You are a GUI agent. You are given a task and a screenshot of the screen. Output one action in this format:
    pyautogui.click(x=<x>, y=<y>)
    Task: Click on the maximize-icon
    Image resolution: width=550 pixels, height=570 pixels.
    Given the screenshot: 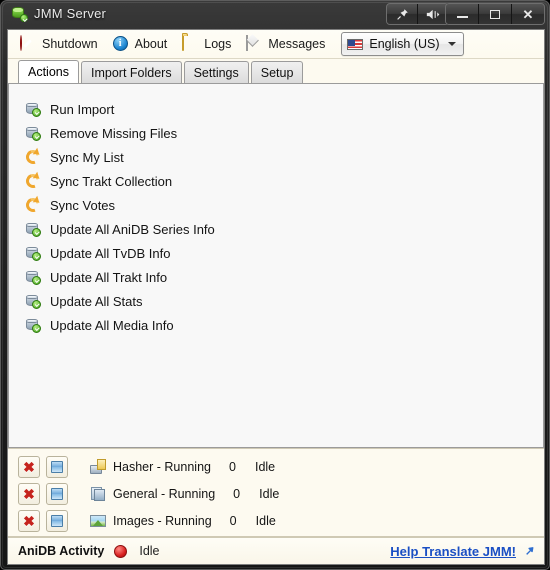 What is the action you would take?
    pyautogui.click(x=495, y=14)
    